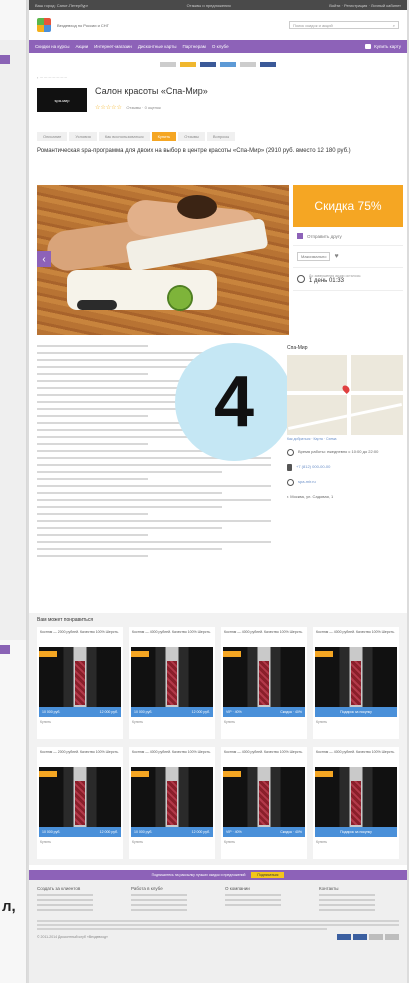 This screenshot has width=409, height=983. Describe the element at coordinates (300, 236) in the screenshot. I see `gift-icon` at that location.